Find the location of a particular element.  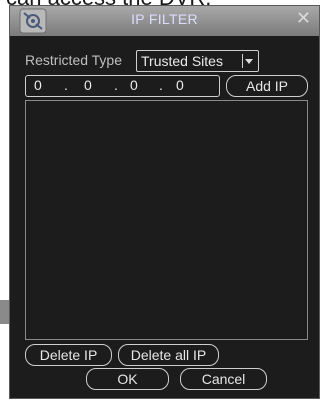

ip-octet-1: 0 is located at coordinates (38, 85).